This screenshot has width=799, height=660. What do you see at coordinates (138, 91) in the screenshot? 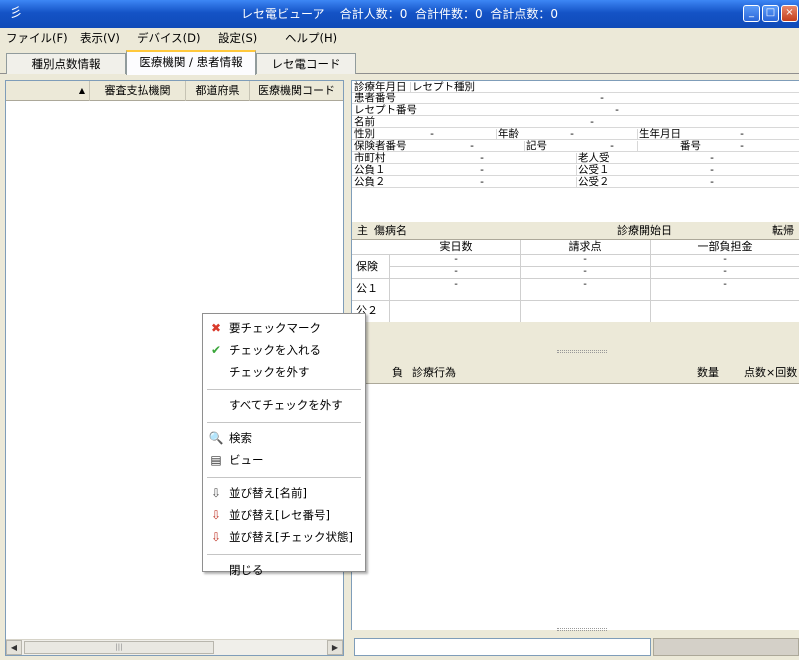
I see `column-header-payer: 審査支払機関` at bounding box center [138, 91].